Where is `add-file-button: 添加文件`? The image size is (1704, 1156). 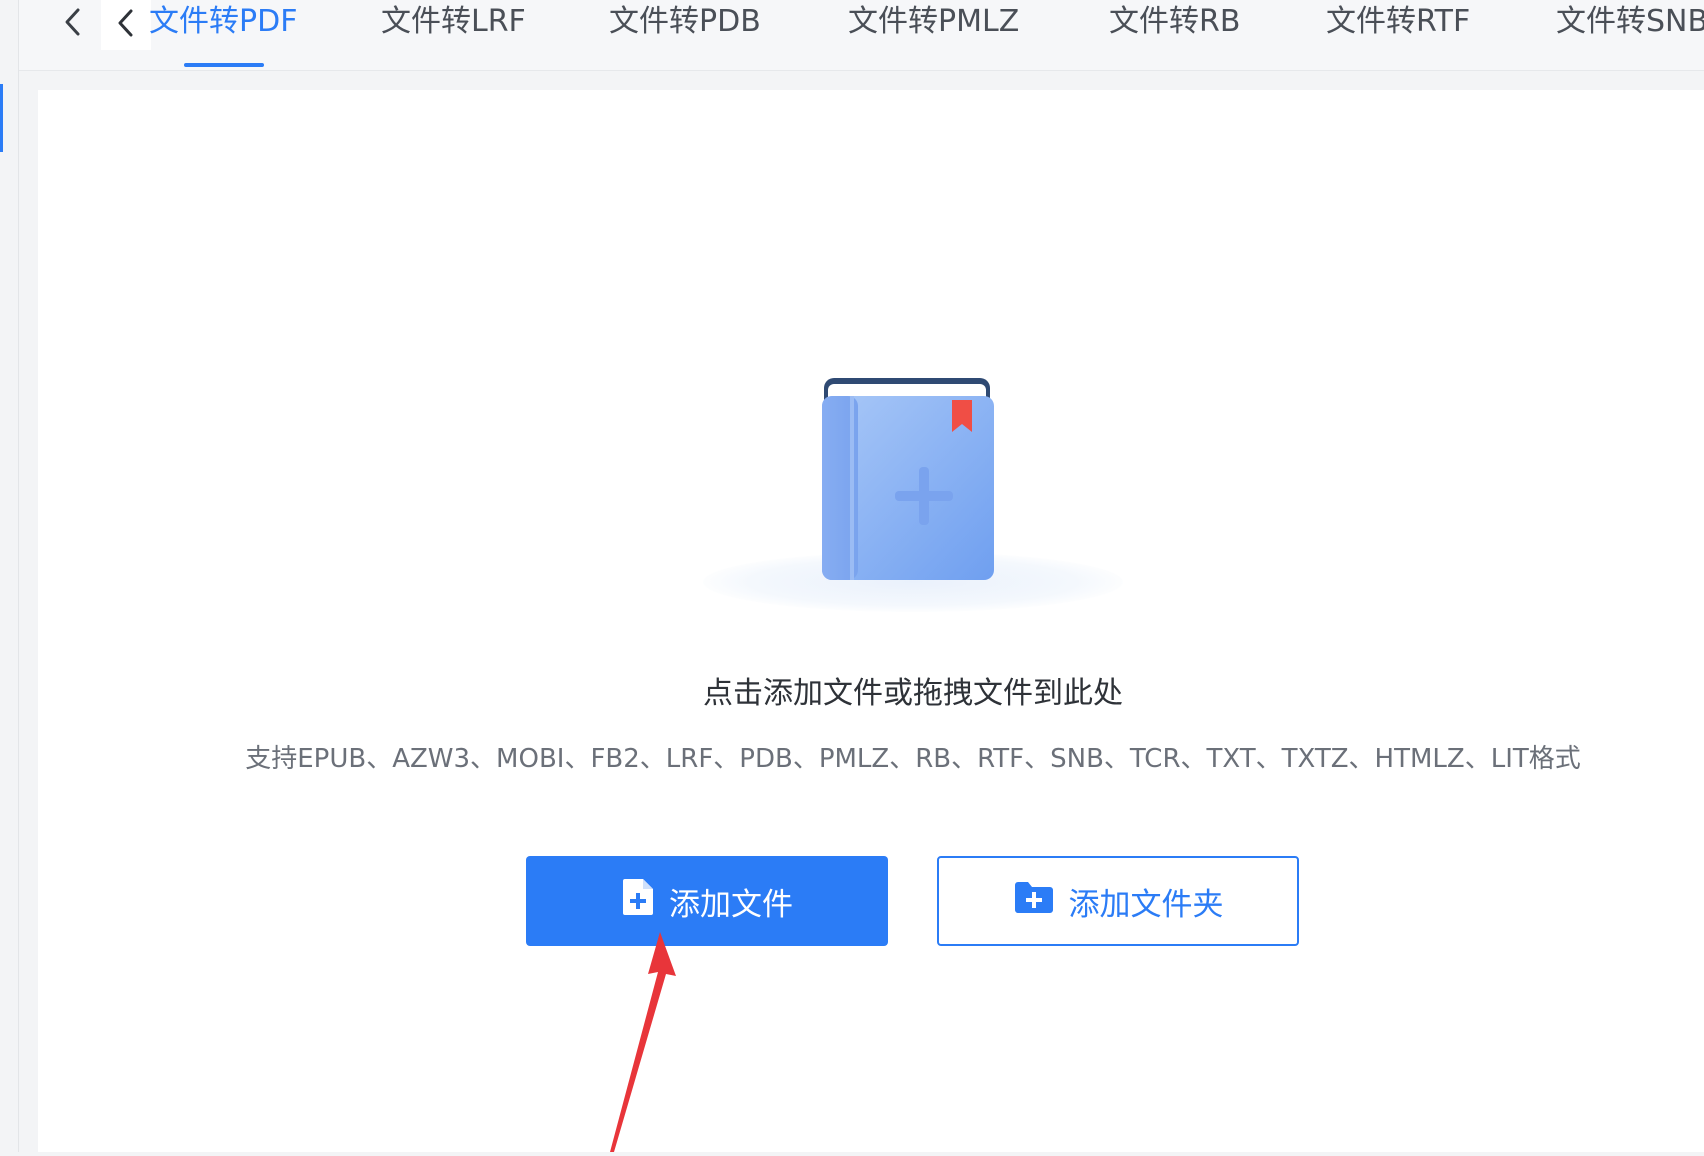
add-file-button: 添加文件 is located at coordinates (707, 901).